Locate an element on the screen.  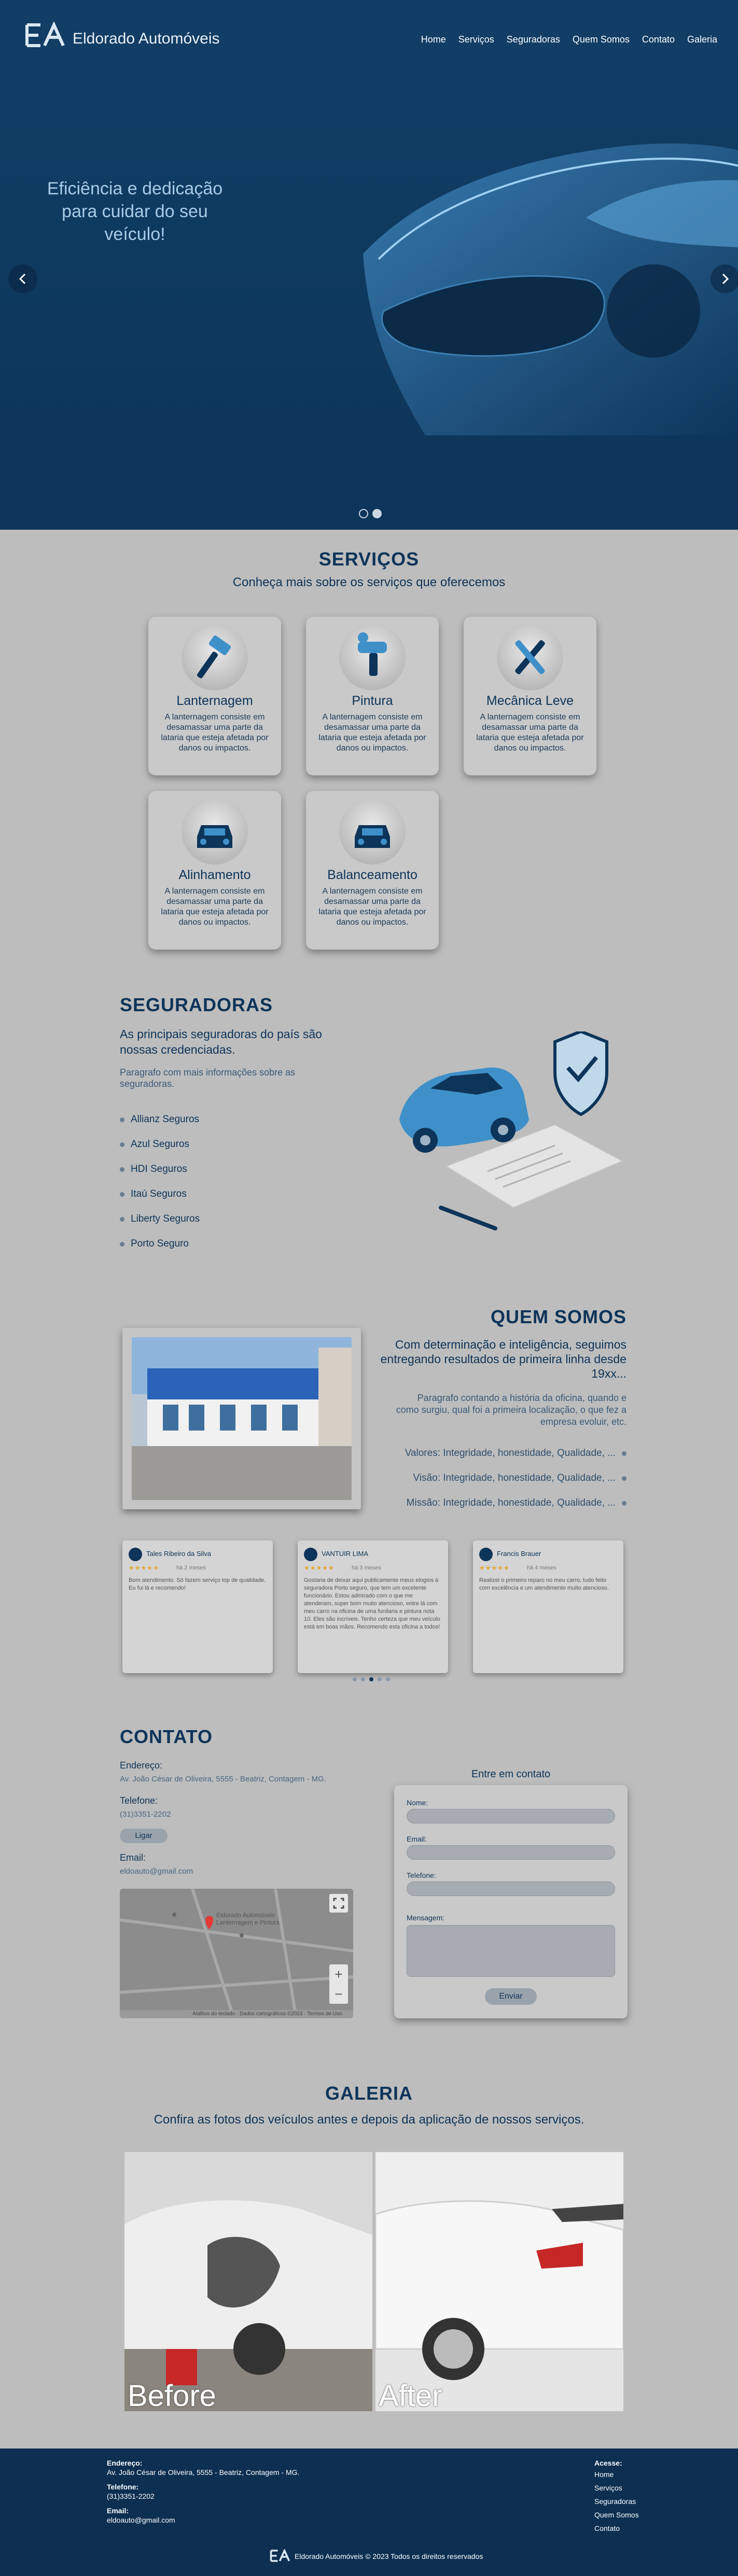
email-label: Email: is located at coordinates (133, 1857).